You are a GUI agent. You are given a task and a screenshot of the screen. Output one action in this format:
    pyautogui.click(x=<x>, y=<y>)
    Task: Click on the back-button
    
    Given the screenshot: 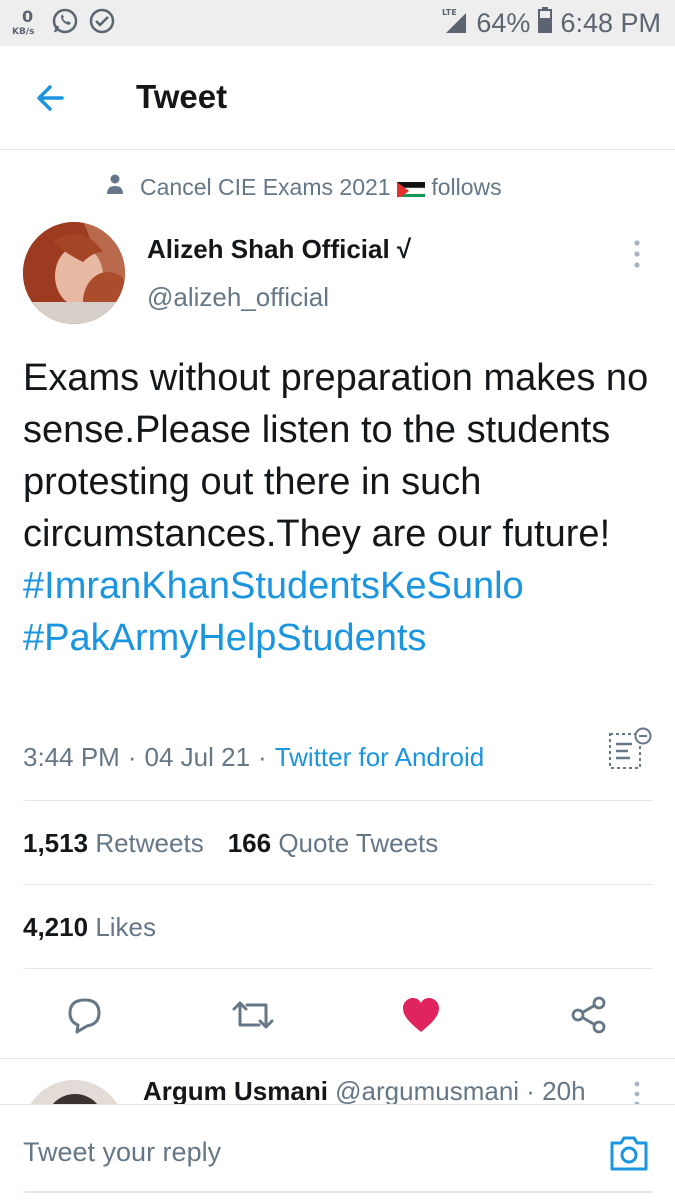 What is the action you would take?
    pyautogui.click(x=52, y=98)
    